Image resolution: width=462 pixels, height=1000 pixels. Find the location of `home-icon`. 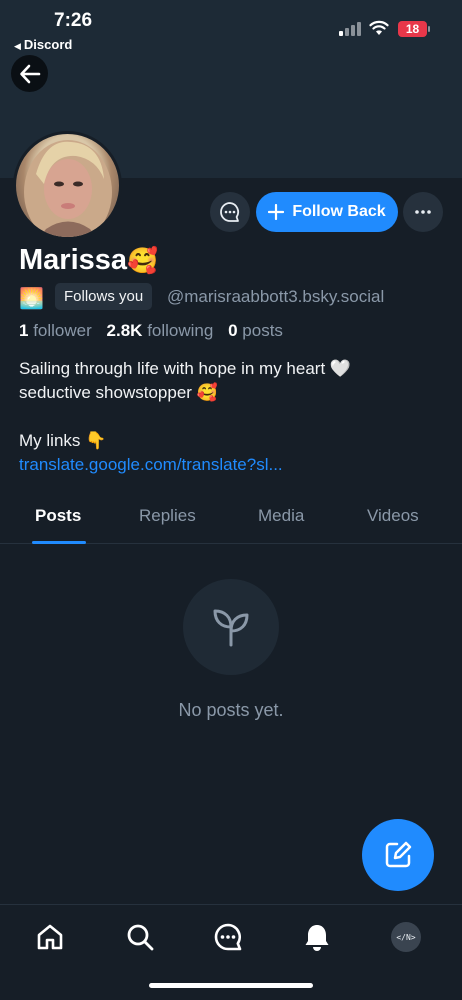

home-icon is located at coordinates (50, 937).